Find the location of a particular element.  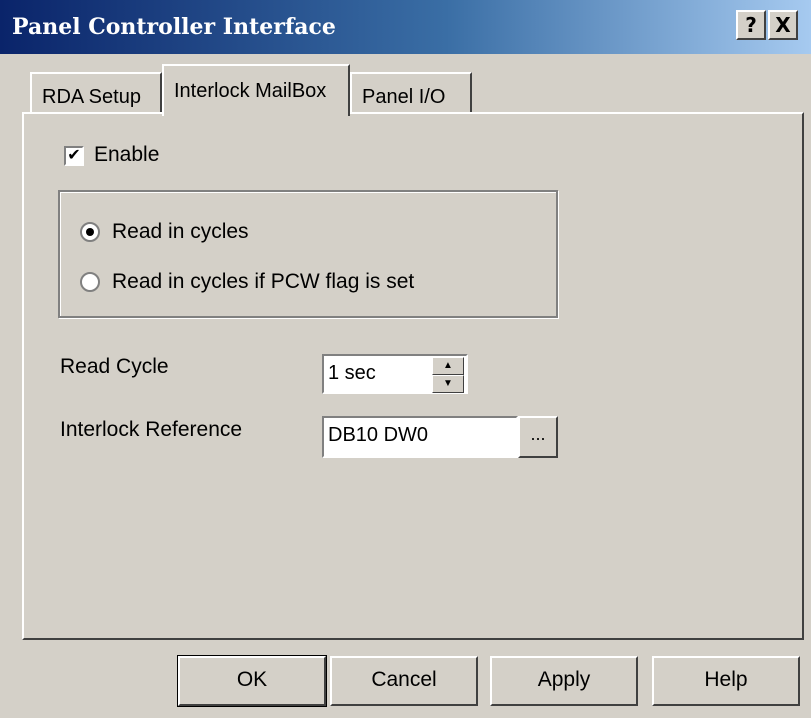

enable-checkbox: ✔ is located at coordinates (74, 156).